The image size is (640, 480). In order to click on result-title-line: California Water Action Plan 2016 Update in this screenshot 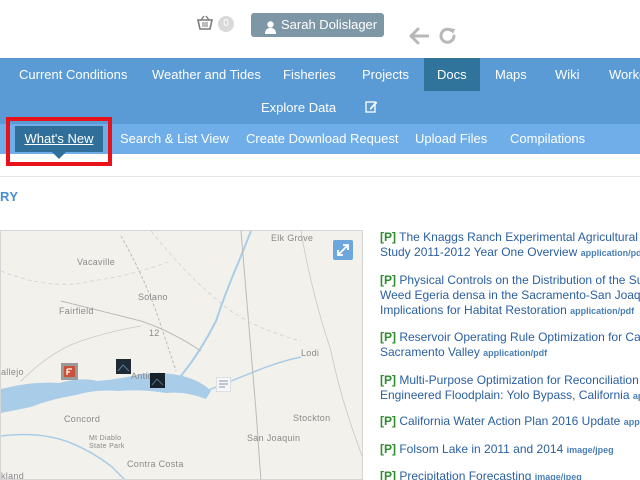, I will do `click(509, 421)`.